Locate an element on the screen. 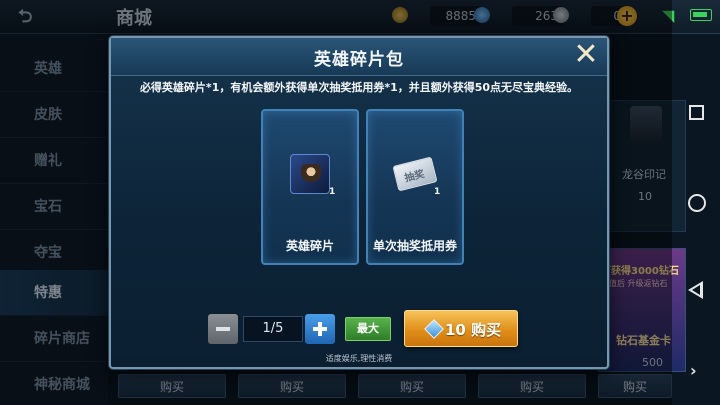 The height and width of the screenshot is (405, 720). moderation-hint: 适度娱乐,理性消费 is located at coordinates (359, 358).